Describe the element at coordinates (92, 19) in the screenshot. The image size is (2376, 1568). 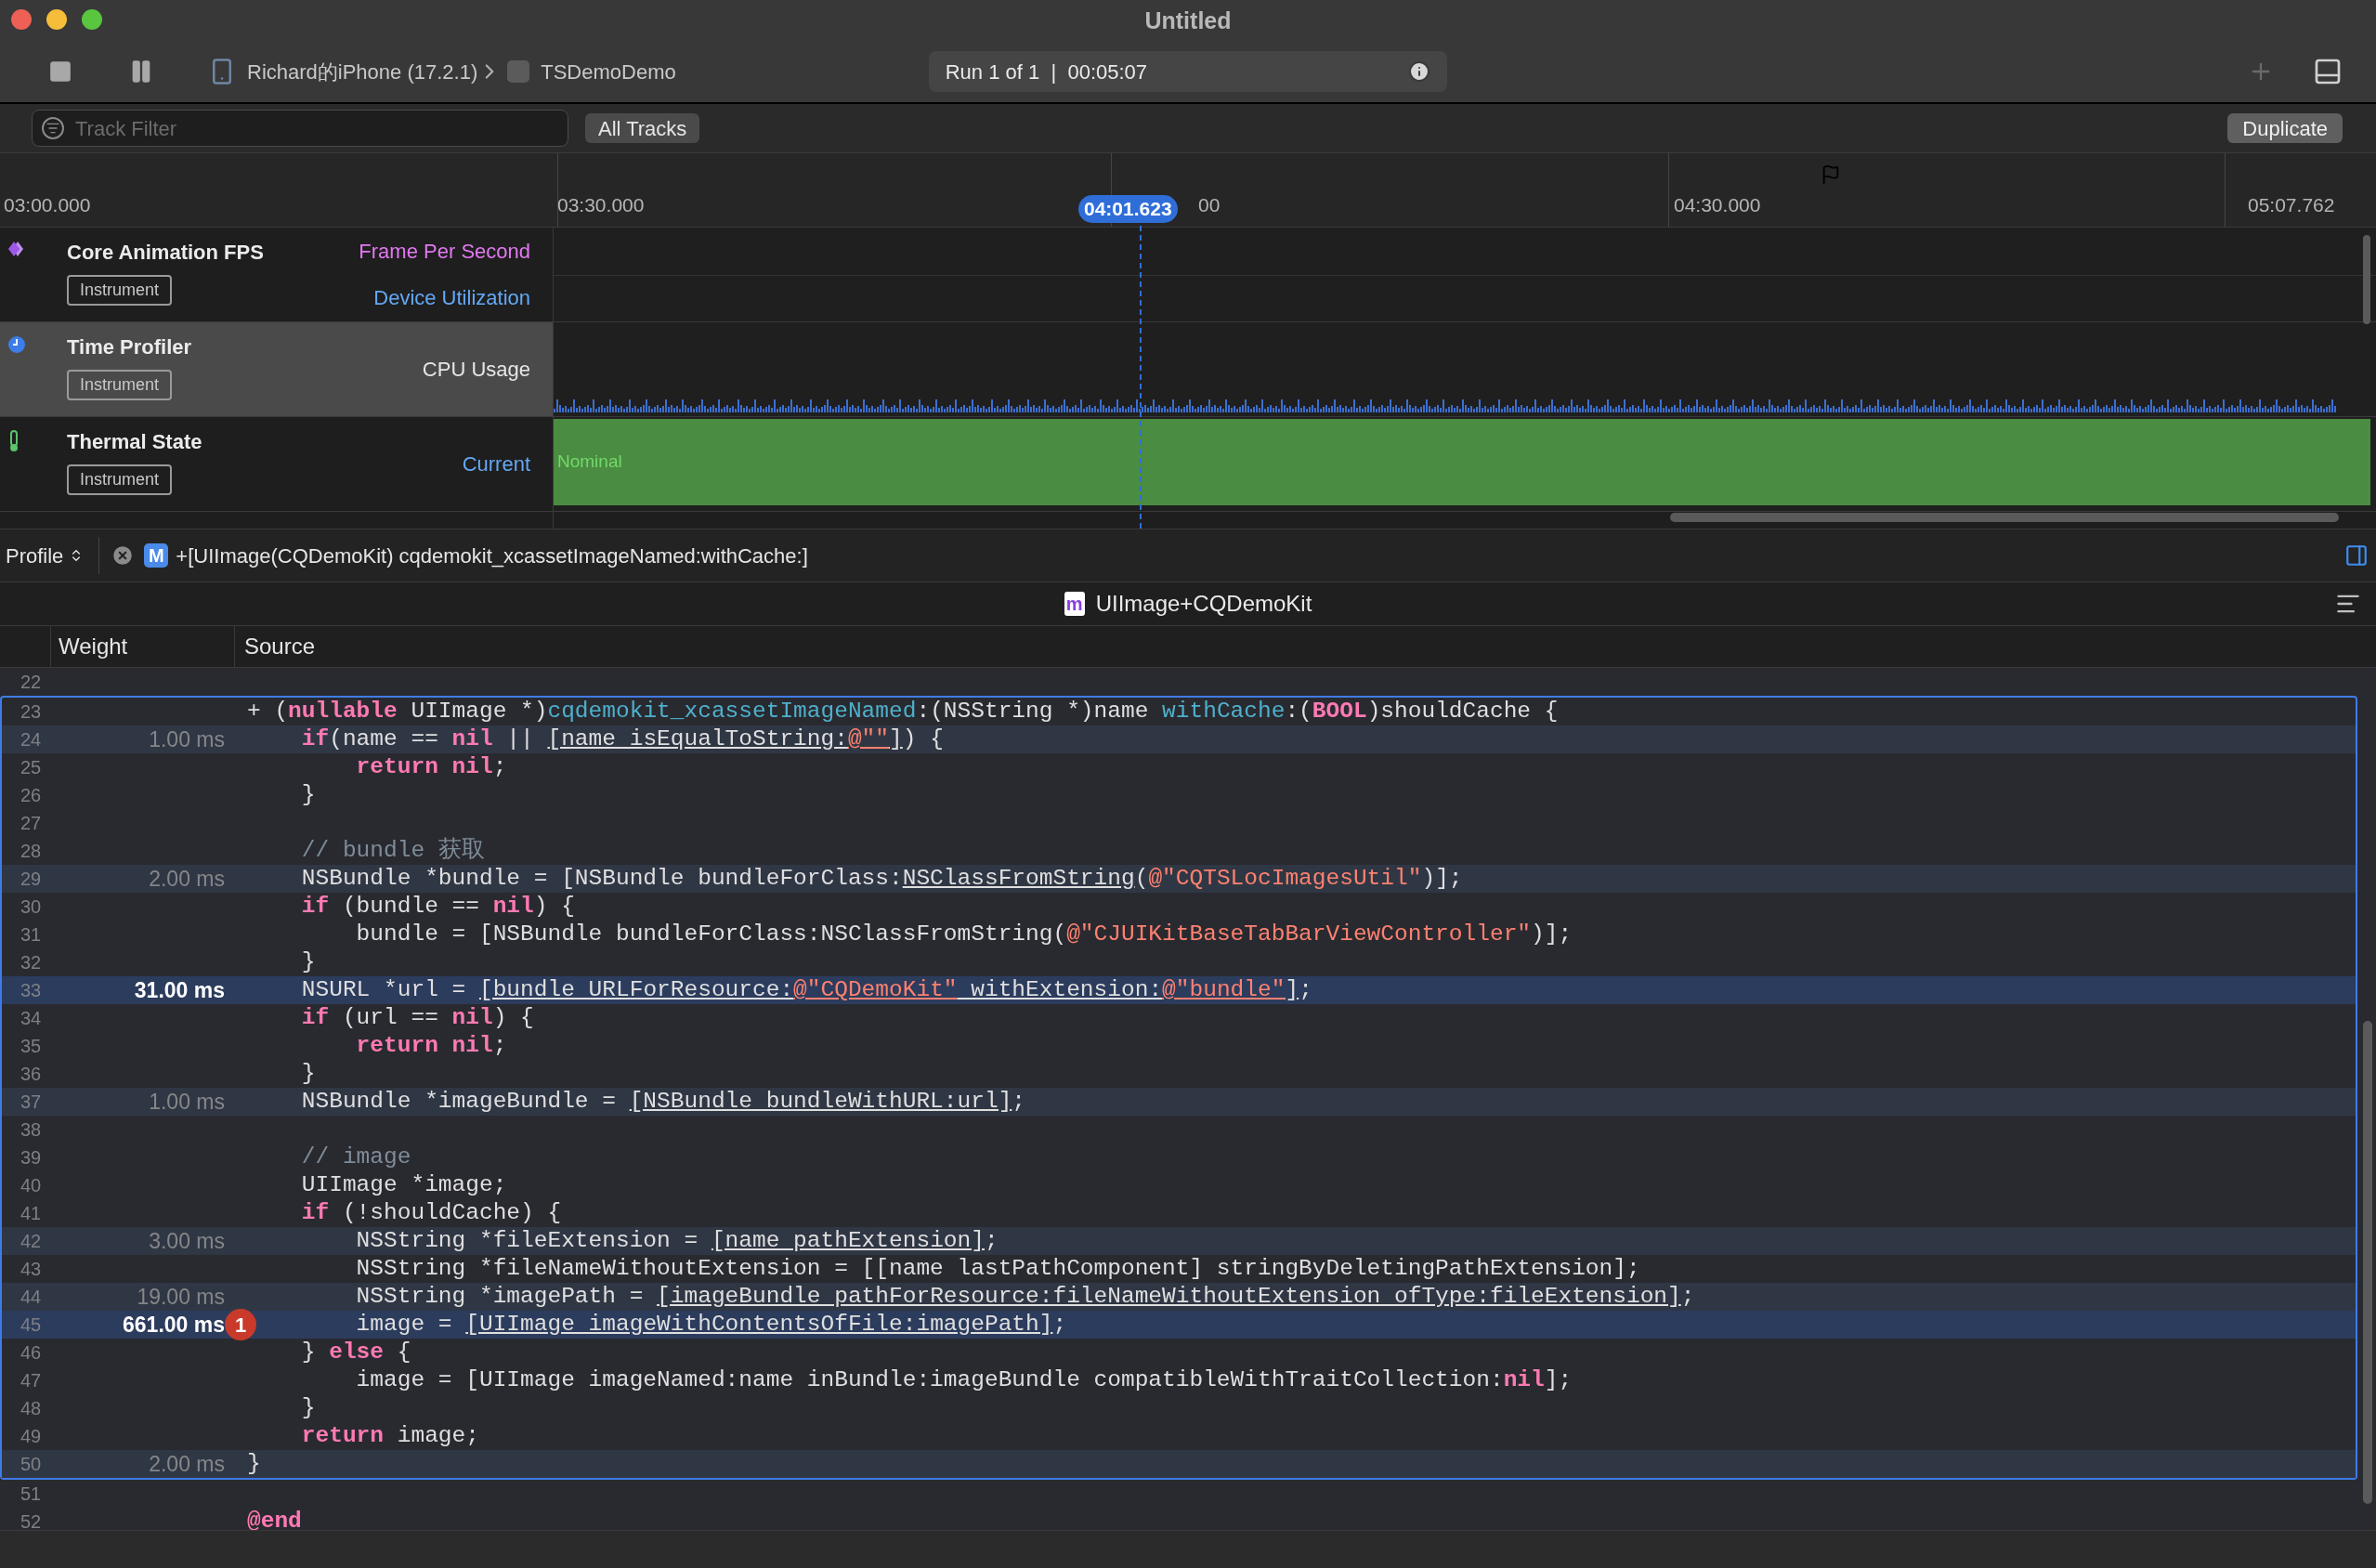
I see `zoom-window-button` at that location.